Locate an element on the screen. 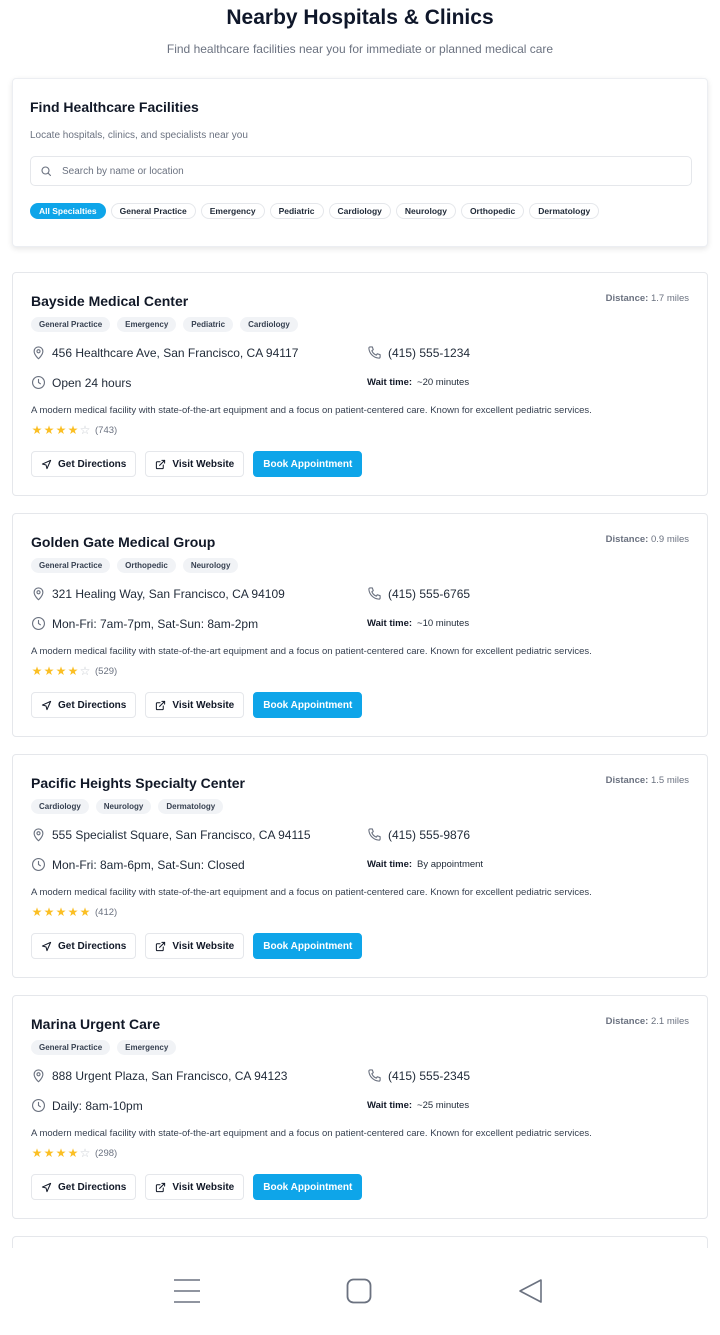 This screenshot has width=720, height=1335. facility-rating: ★ ★ ★ ★ ☆ (529) is located at coordinates (74, 671).